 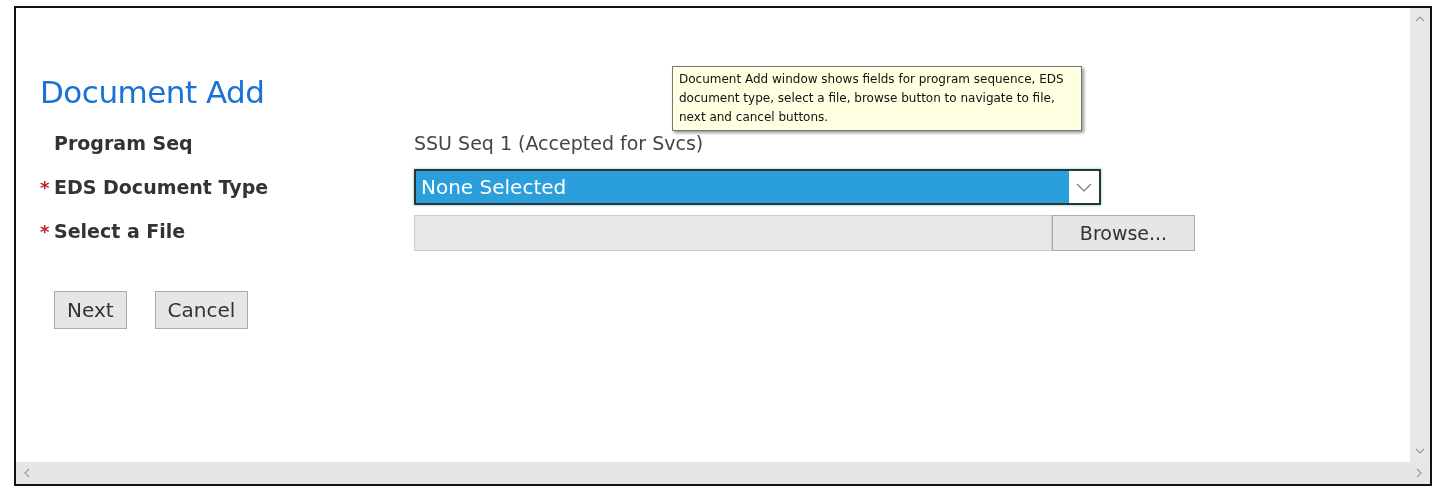 I want to click on horizontal-scrollbar, so click(x=723, y=473).